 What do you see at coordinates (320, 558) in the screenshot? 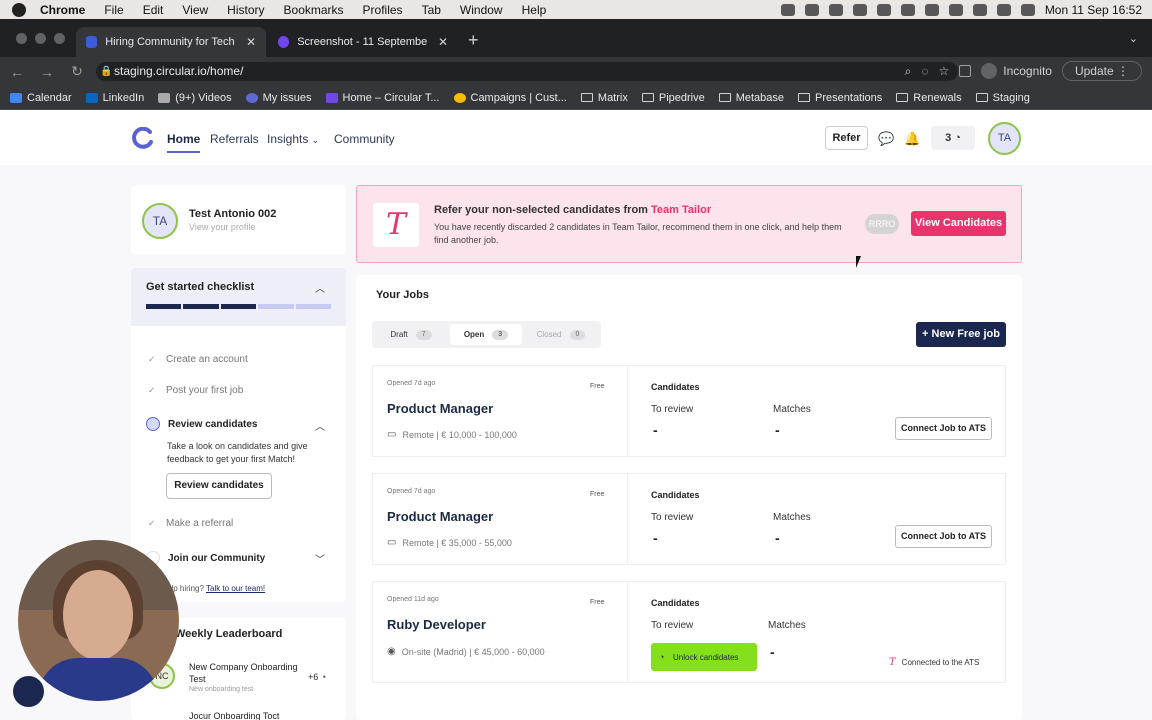
I see `chevron-down-icon: ﹀` at bounding box center [320, 558].